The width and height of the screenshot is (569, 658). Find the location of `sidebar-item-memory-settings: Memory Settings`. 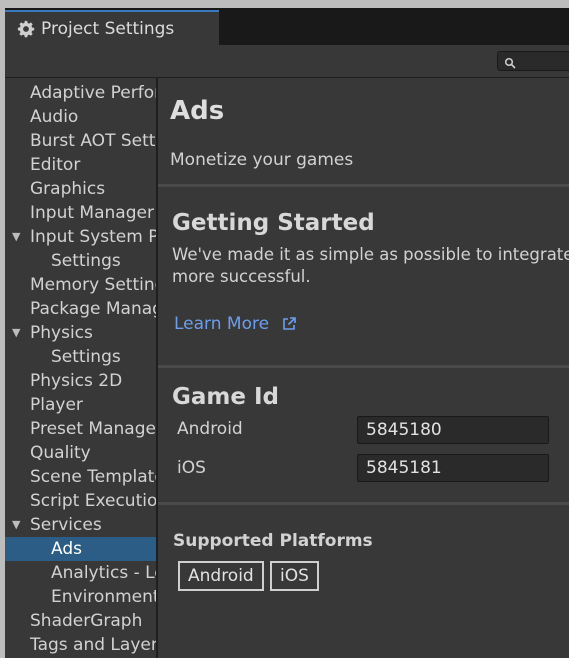

sidebar-item-memory-settings: Memory Settings is located at coordinates (80, 285).